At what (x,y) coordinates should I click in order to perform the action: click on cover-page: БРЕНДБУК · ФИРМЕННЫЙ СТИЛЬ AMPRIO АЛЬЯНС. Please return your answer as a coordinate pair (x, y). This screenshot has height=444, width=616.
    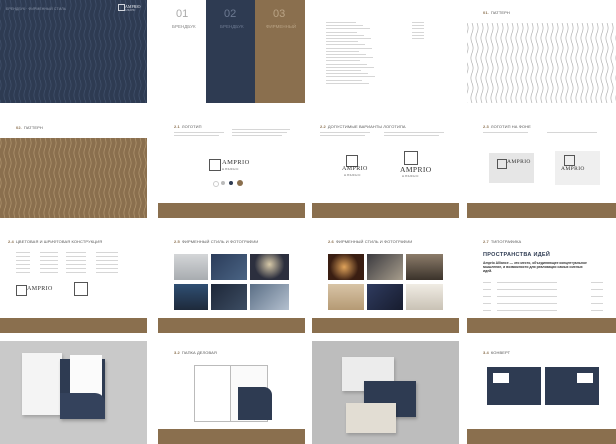
    Looking at the image, I should click on (73, 51).